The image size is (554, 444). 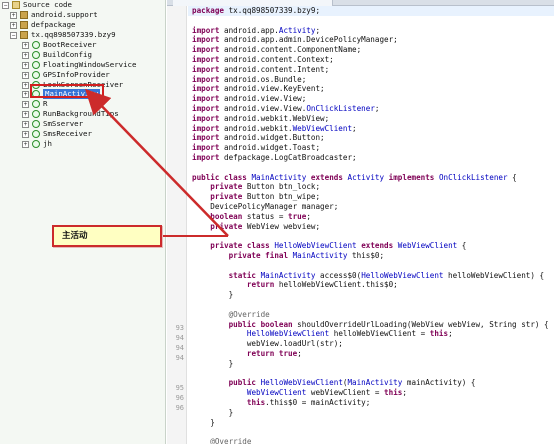 What do you see at coordinates (258, 138) in the screenshot?
I see `code-line: import android.widget.Button;` at bounding box center [258, 138].